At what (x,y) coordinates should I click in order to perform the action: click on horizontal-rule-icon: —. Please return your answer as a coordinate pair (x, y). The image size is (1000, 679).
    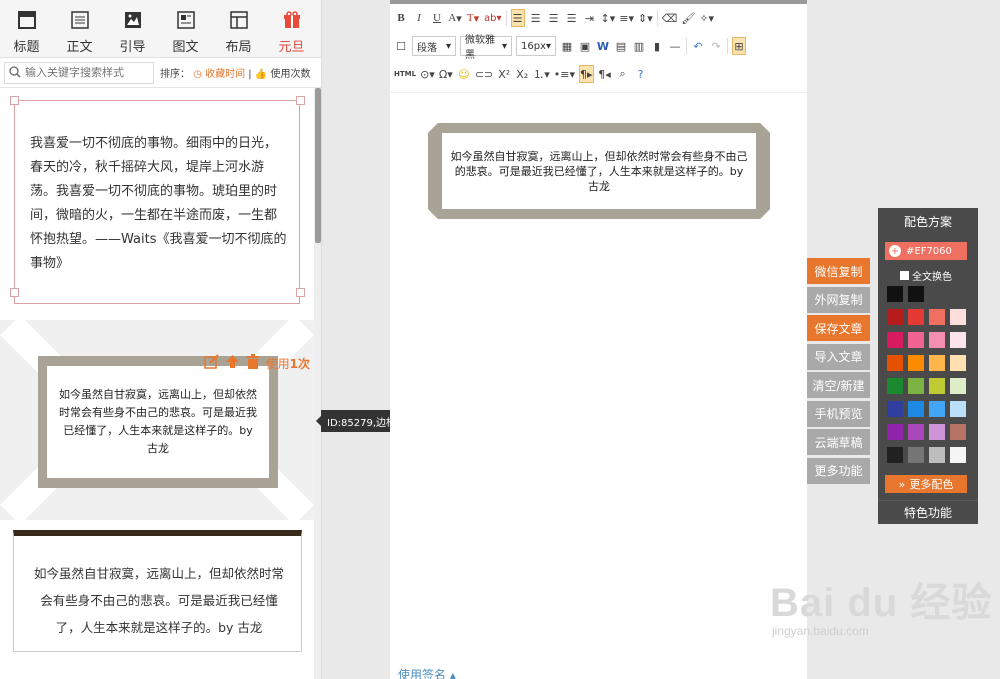
    Looking at the image, I should click on (675, 46).